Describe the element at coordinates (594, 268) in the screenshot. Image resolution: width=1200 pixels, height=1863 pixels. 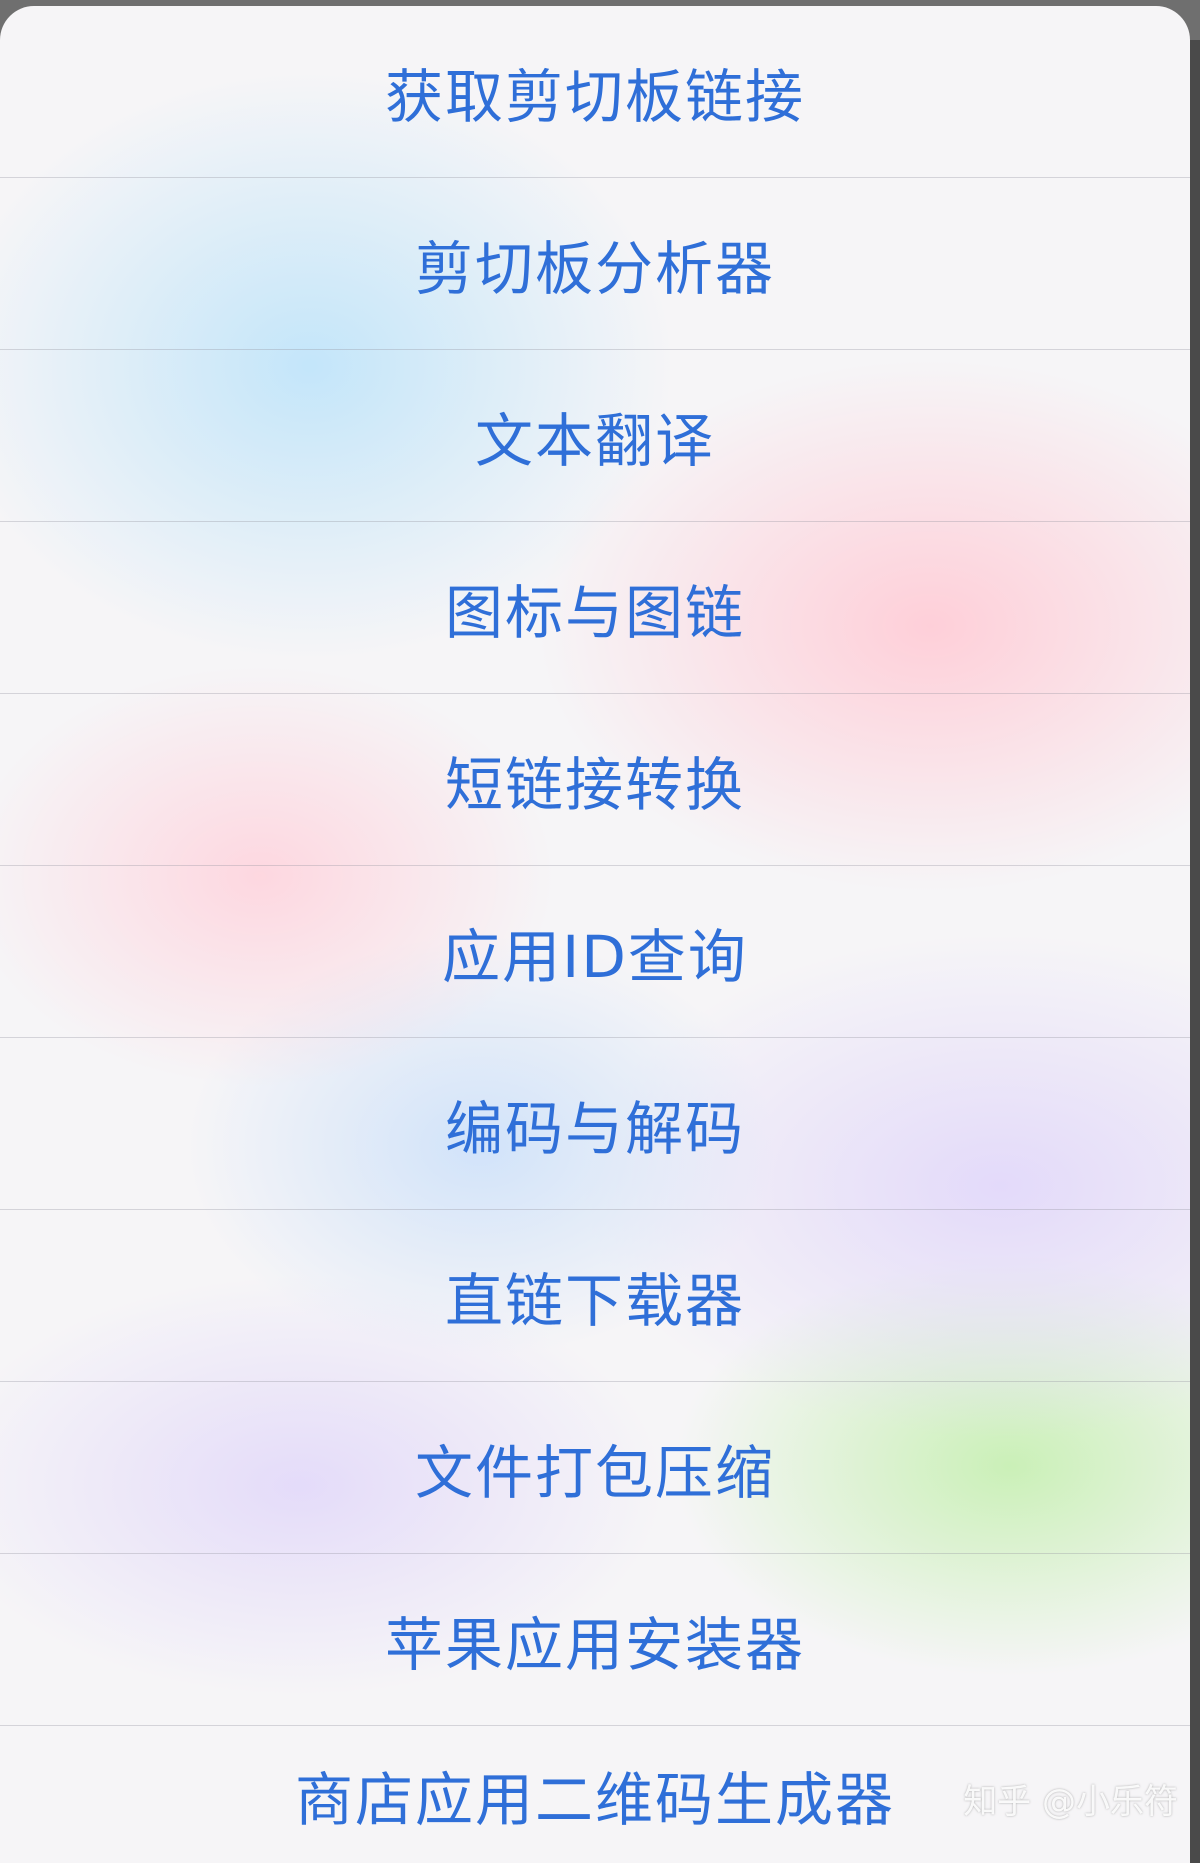
I see `menu-item-label: 剪切板分析器` at that location.